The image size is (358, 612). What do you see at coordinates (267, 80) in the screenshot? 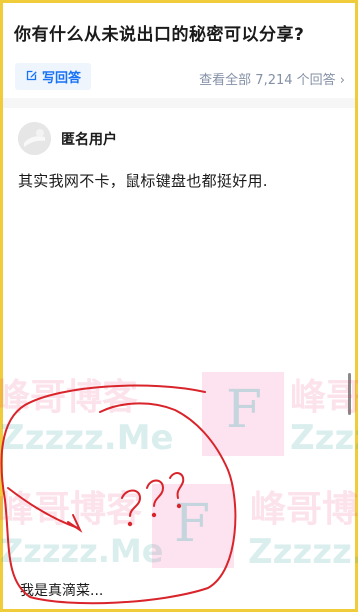
I see `view-all-label: 查看全部 7,214 个回答` at bounding box center [267, 80].